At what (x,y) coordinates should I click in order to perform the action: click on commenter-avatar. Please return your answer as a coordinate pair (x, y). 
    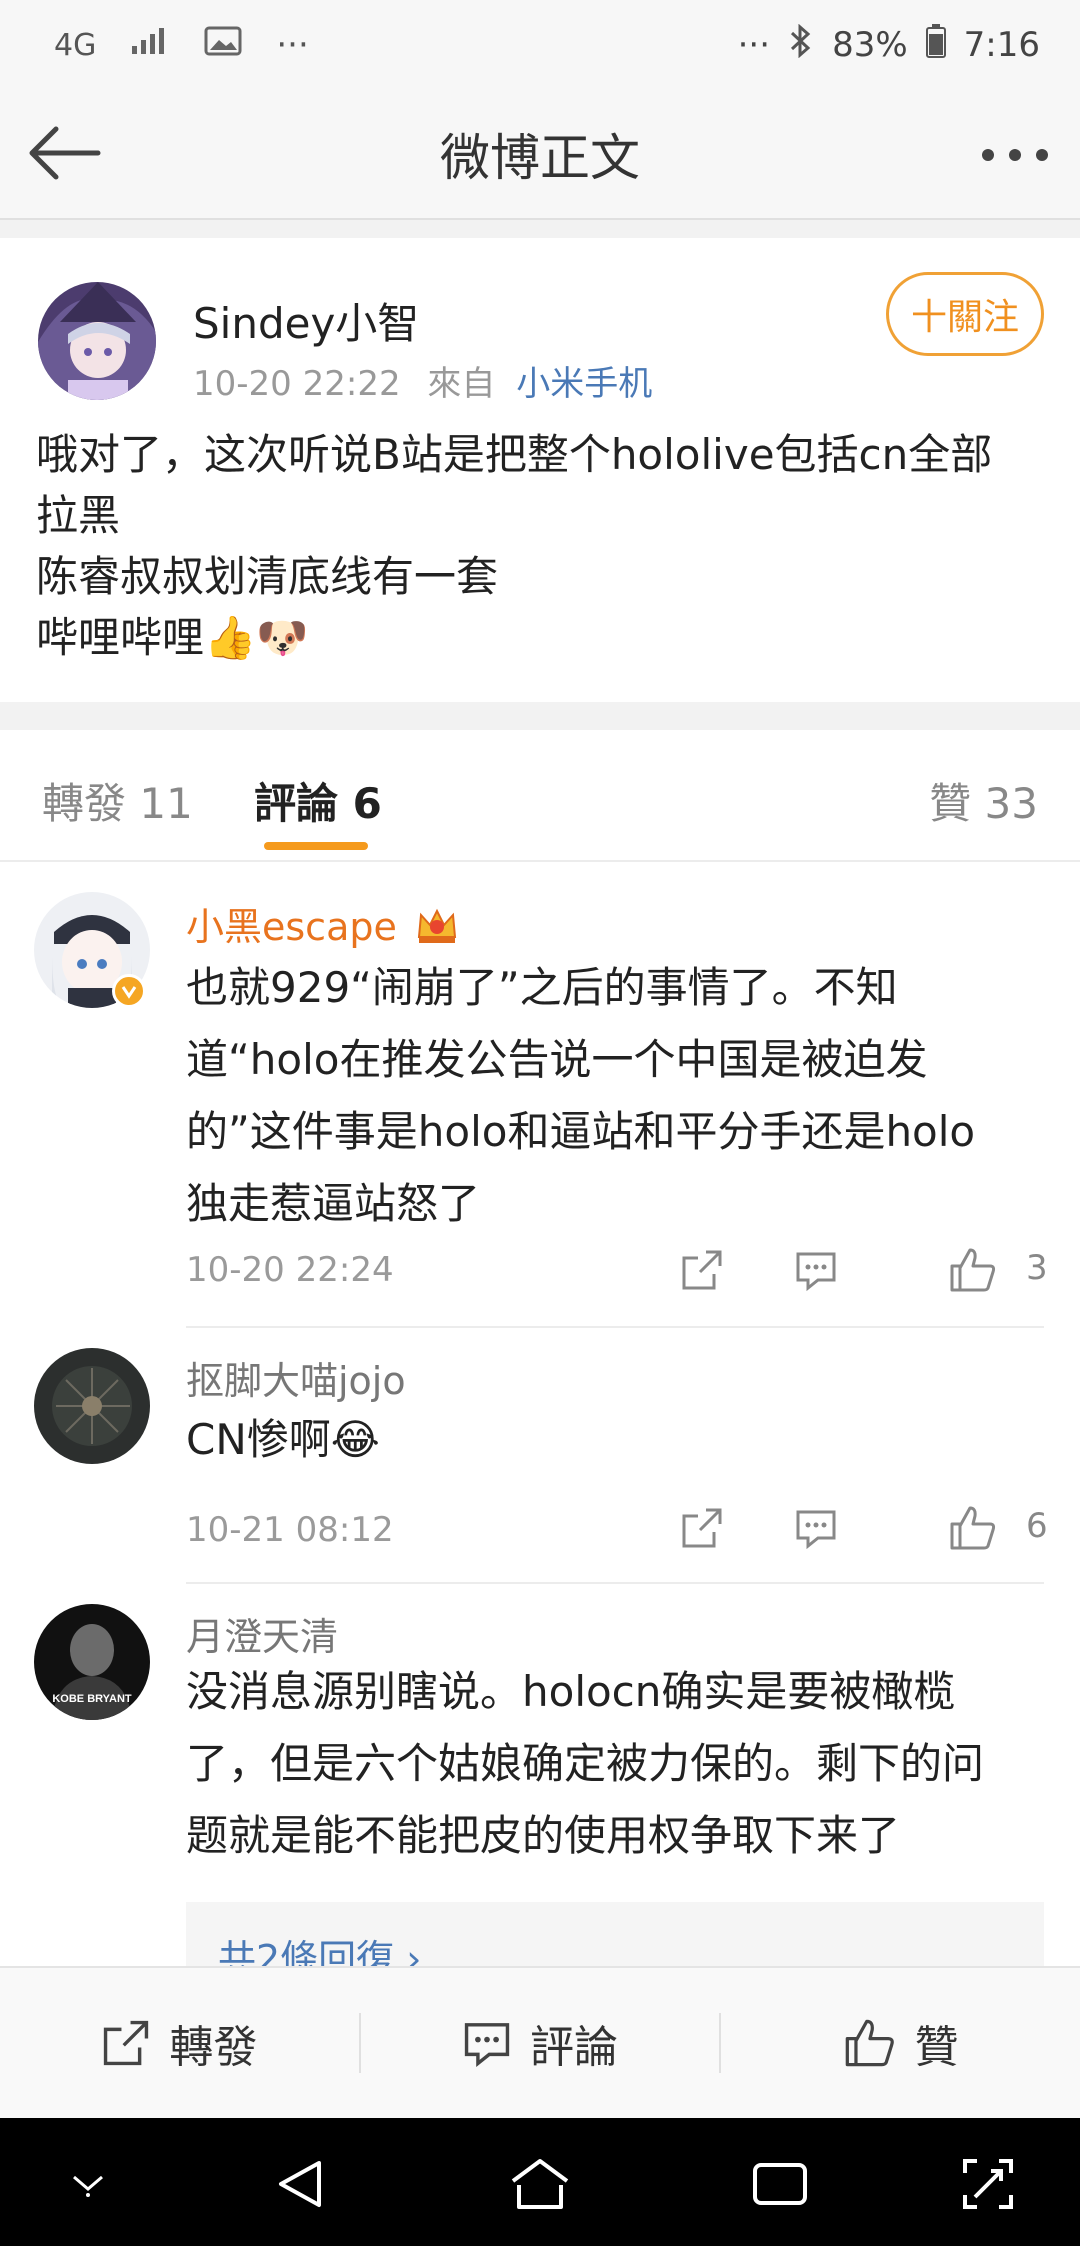
    Looking at the image, I should click on (92, 1406).